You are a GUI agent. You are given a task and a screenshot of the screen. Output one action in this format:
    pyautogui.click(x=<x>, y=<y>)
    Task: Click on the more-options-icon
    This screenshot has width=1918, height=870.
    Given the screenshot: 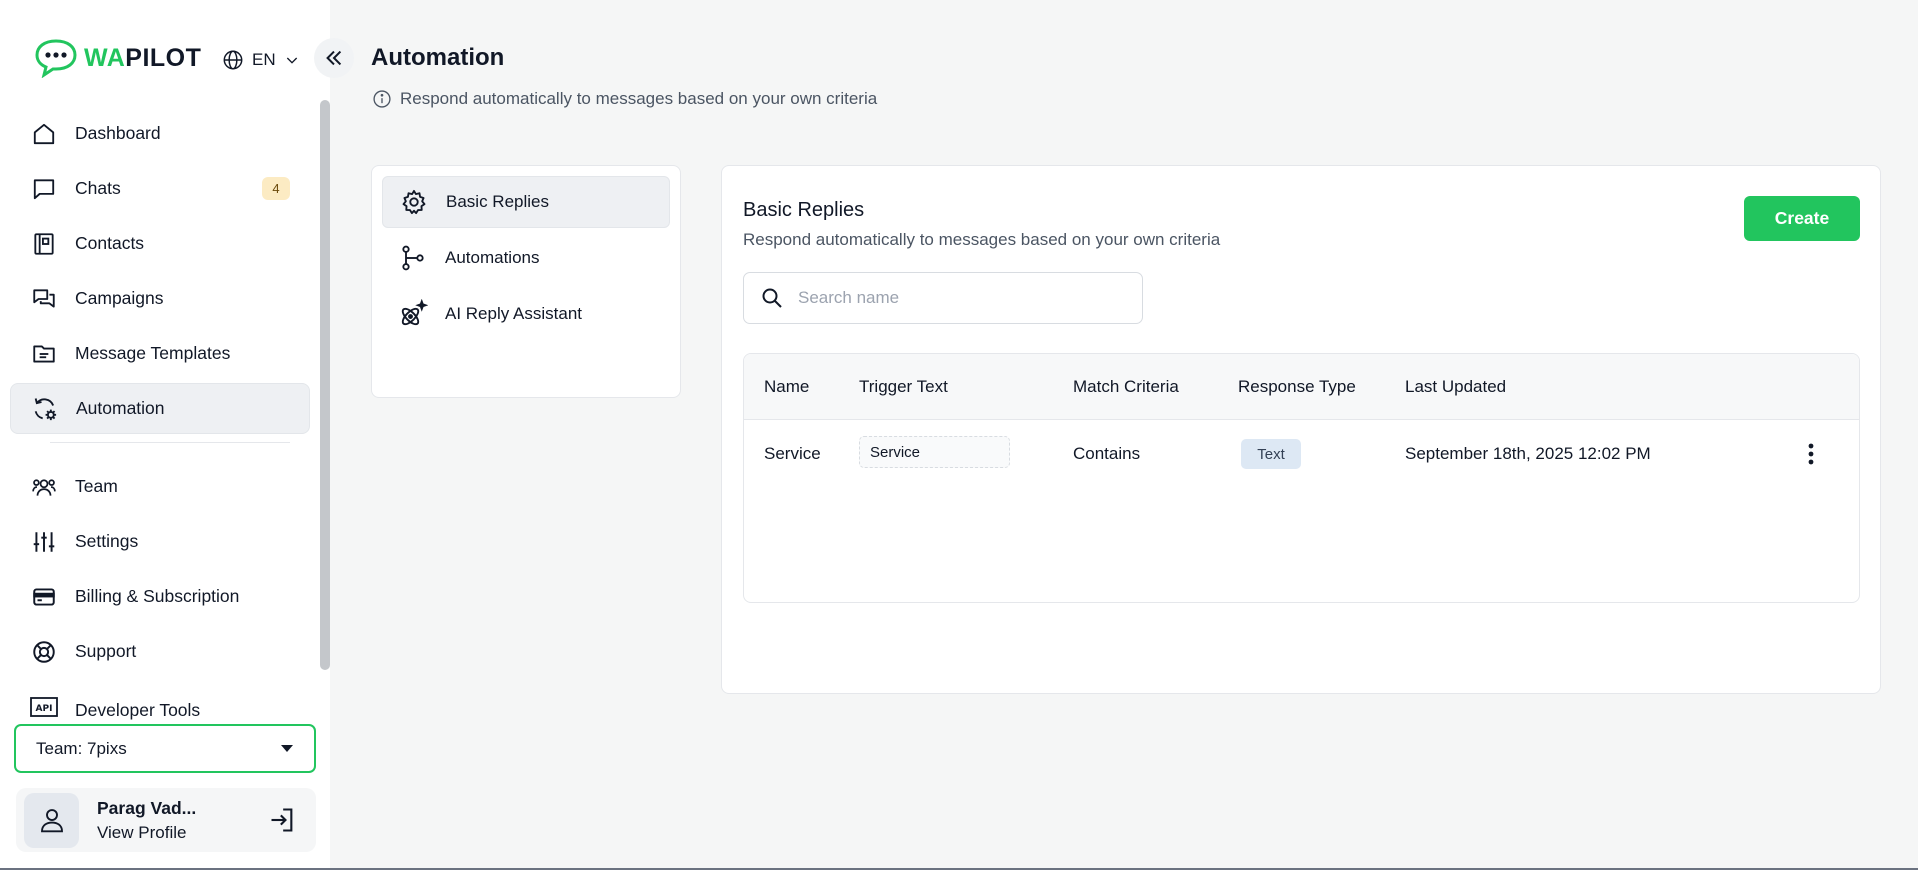 What is the action you would take?
    pyautogui.click(x=1811, y=454)
    